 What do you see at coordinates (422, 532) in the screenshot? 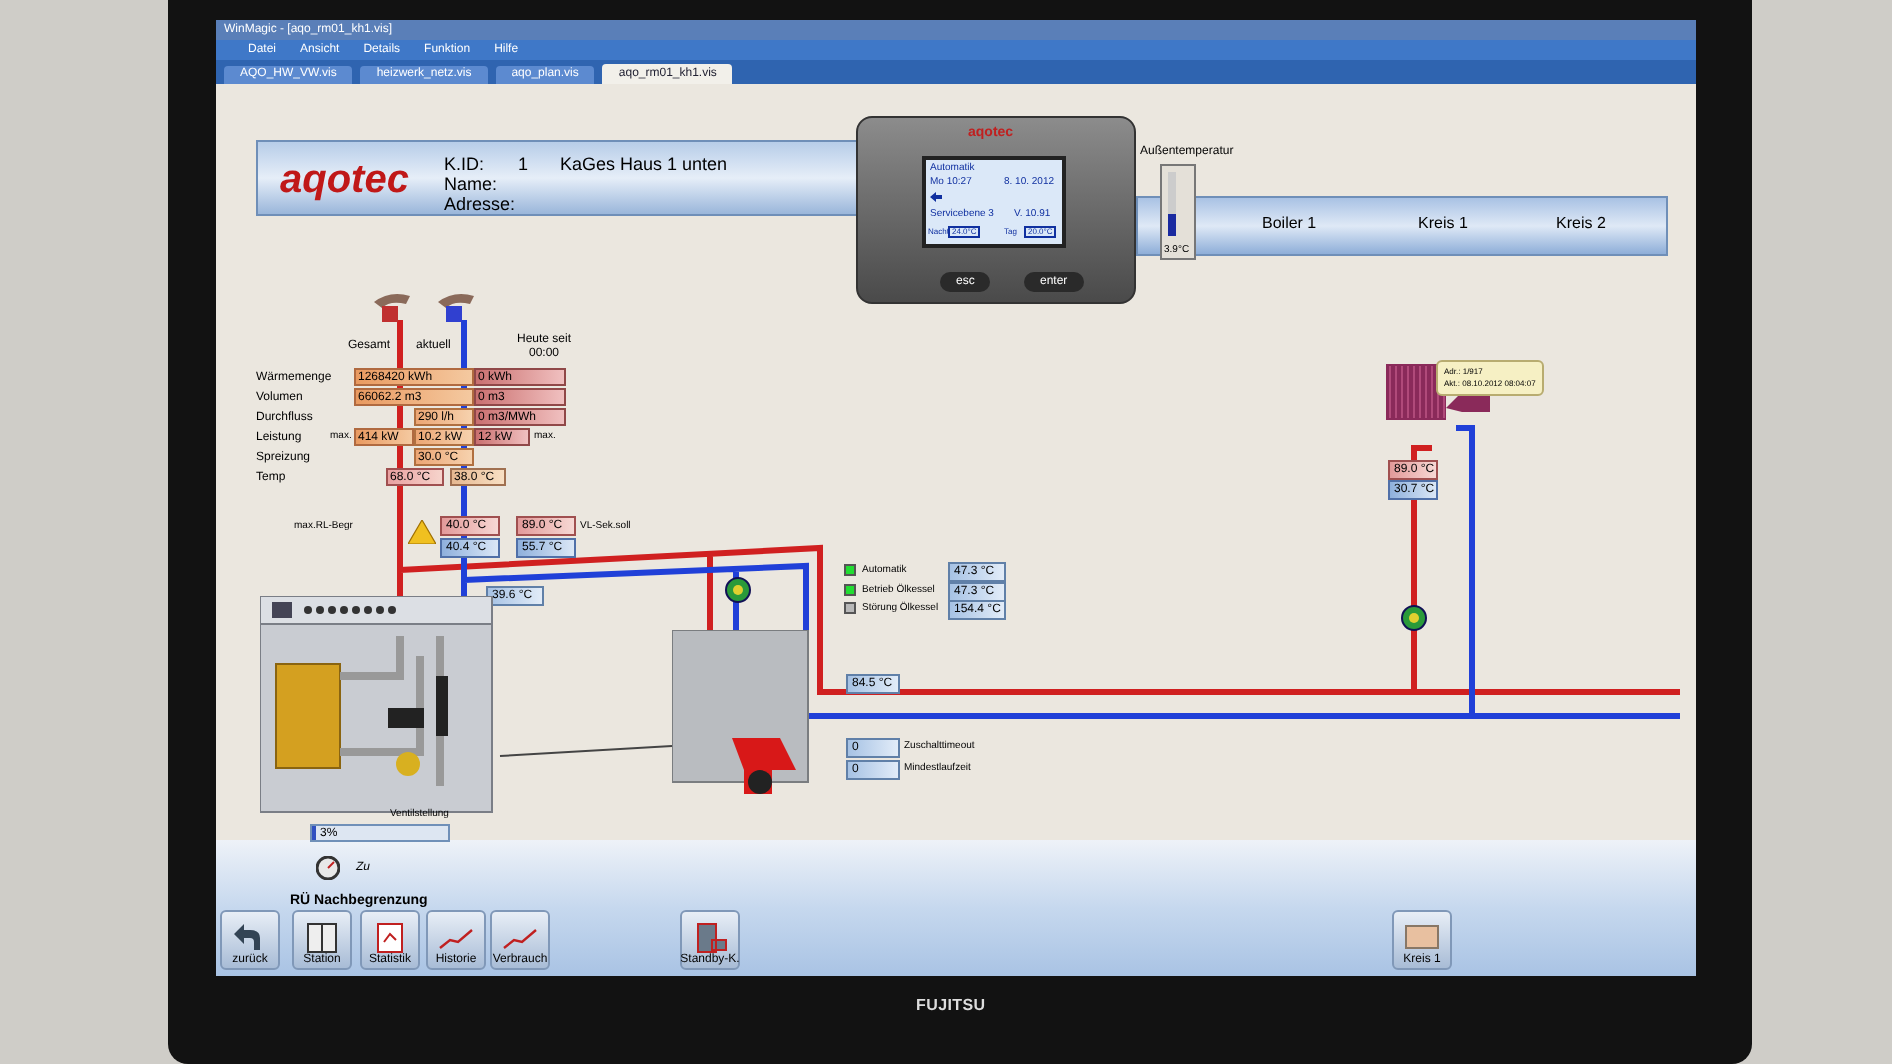
I see `warning-icon` at bounding box center [422, 532].